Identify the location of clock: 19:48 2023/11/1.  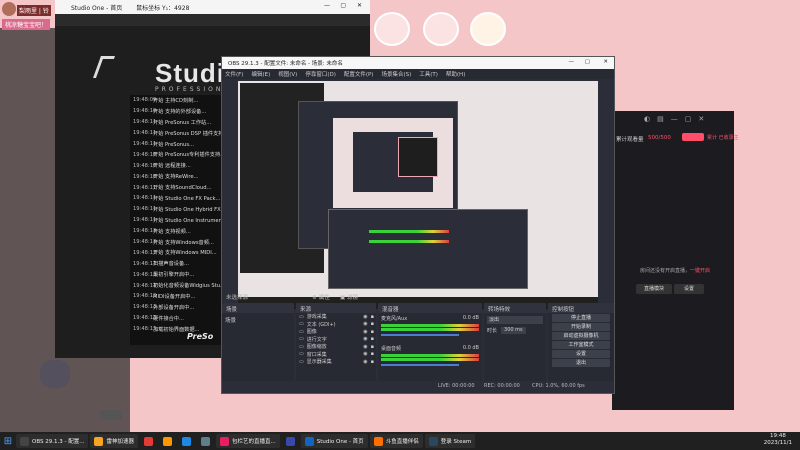
(778, 440).